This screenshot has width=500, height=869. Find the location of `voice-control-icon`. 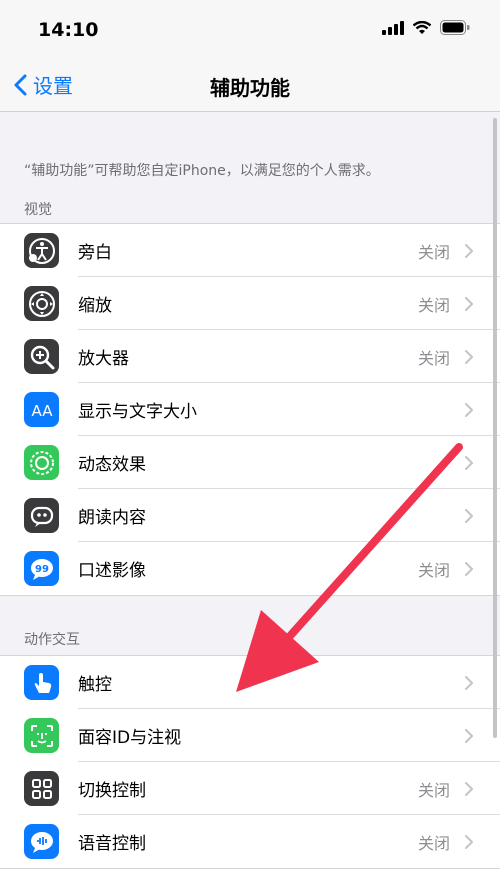

voice-control-icon is located at coordinates (41, 841).